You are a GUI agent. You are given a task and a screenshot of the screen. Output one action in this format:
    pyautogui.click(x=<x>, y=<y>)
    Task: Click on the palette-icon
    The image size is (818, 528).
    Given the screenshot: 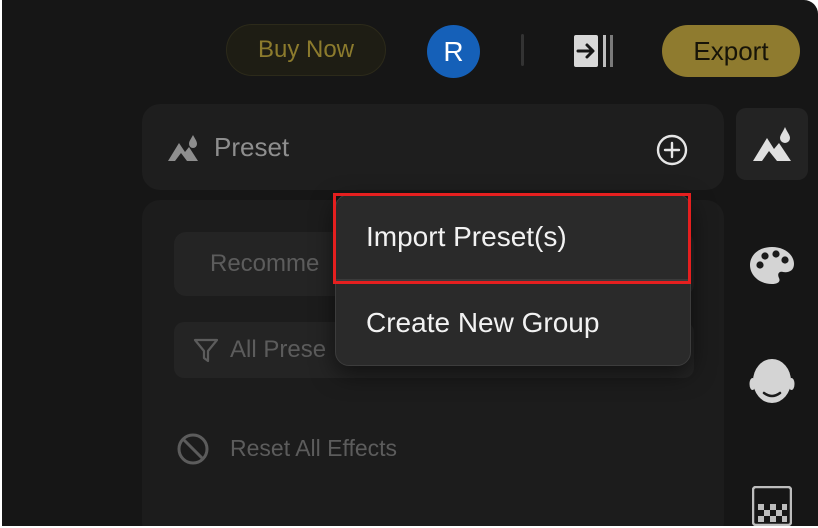 What is the action you would take?
    pyautogui.click(x=772, y=265)
    